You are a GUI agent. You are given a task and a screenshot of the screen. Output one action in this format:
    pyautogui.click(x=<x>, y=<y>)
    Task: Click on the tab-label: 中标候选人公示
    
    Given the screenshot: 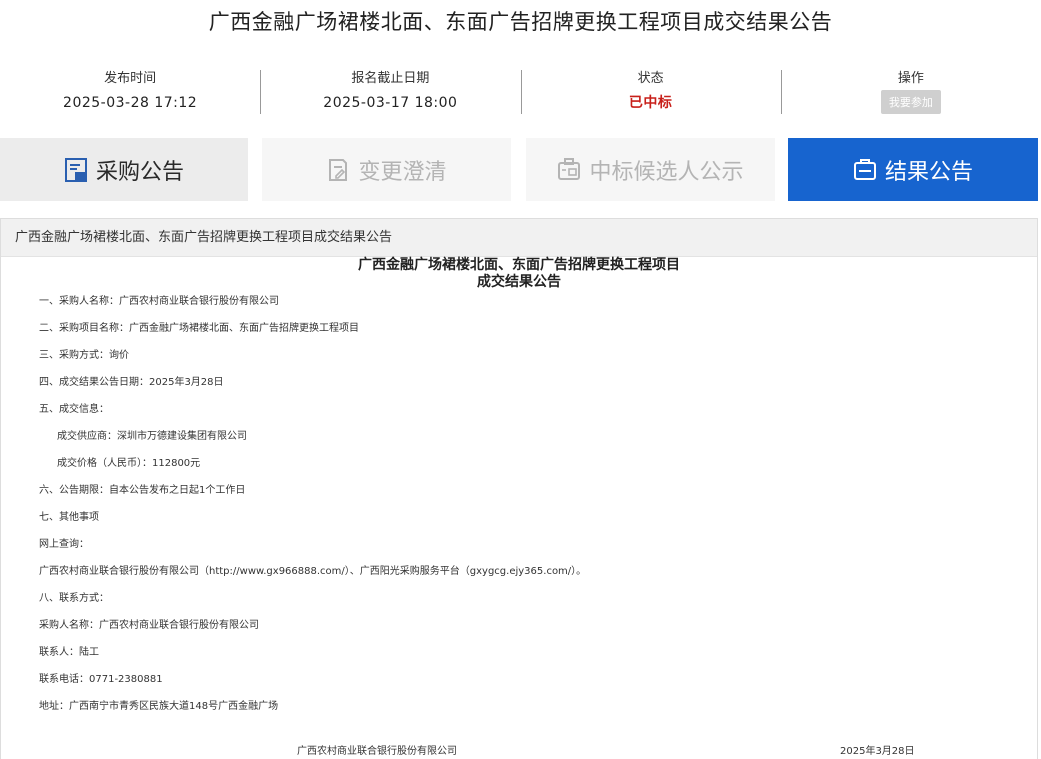 What is the action you would take?
    pyautogui.click(x=666, y=172)
    